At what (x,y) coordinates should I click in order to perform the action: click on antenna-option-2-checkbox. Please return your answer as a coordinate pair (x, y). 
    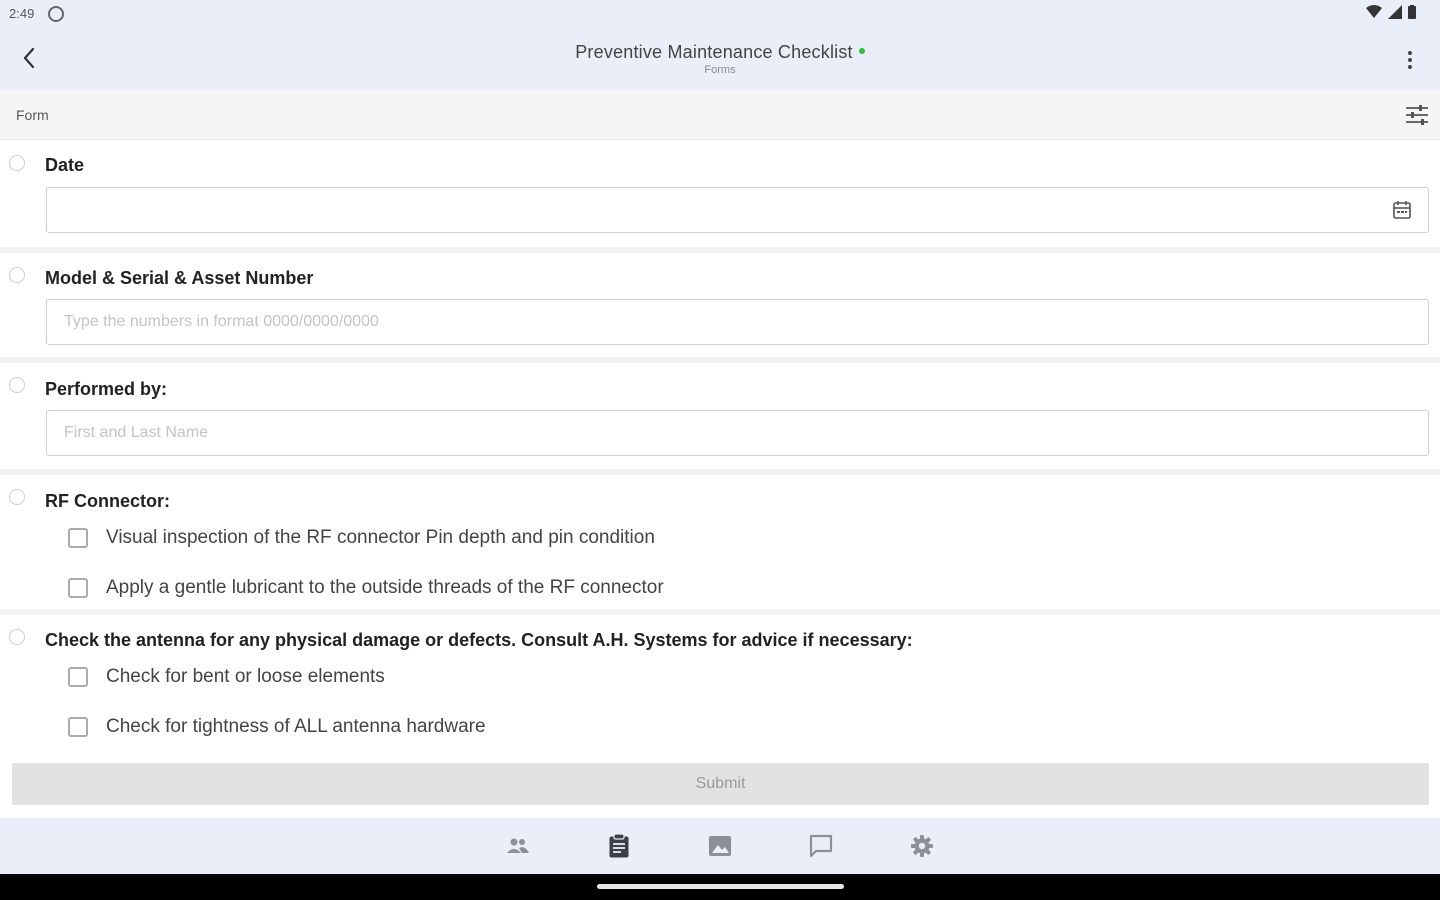
    Looking at the image, I should click on (78, 727).